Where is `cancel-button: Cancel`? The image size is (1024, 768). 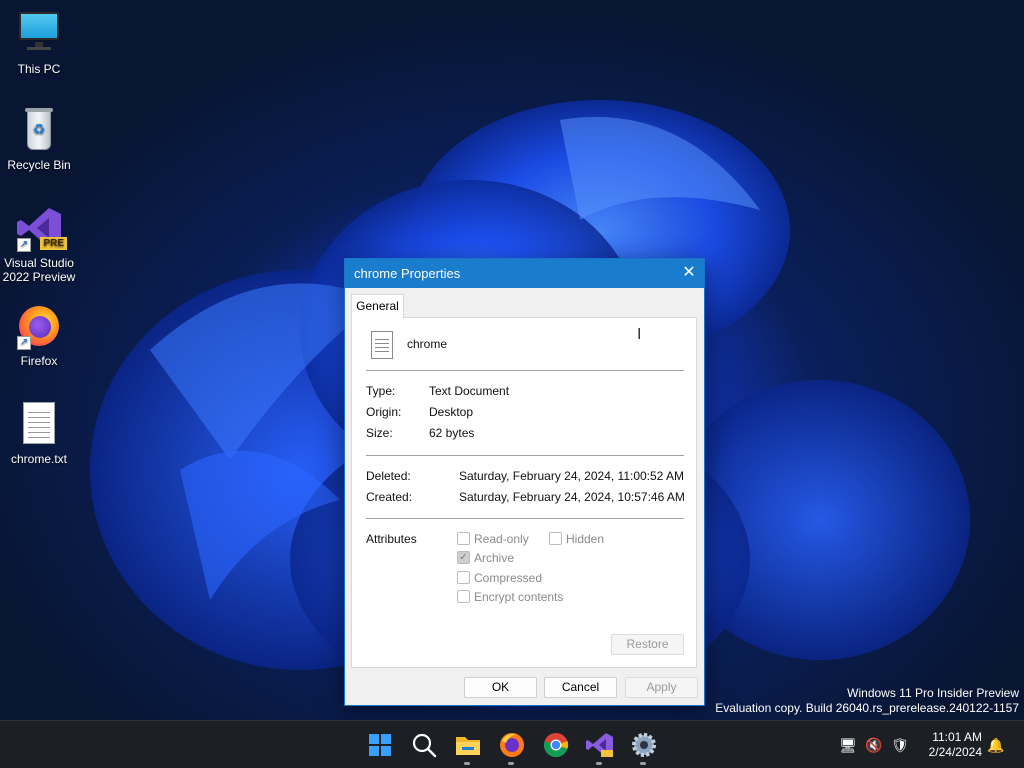
cancel-button: Cancel is located at coordinates (580, 687).